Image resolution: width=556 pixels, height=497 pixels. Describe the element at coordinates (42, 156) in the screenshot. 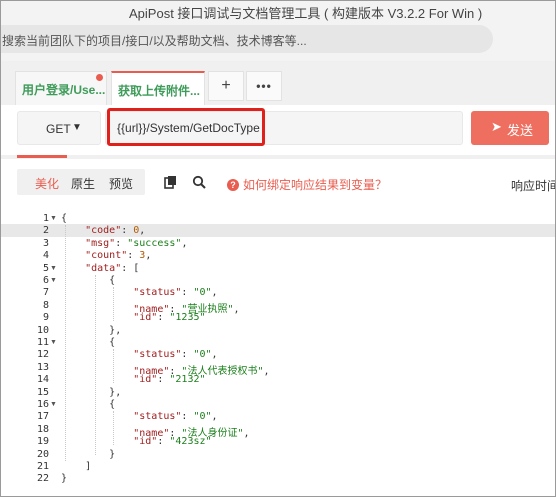

I see `response-tab-indicator` at that location.